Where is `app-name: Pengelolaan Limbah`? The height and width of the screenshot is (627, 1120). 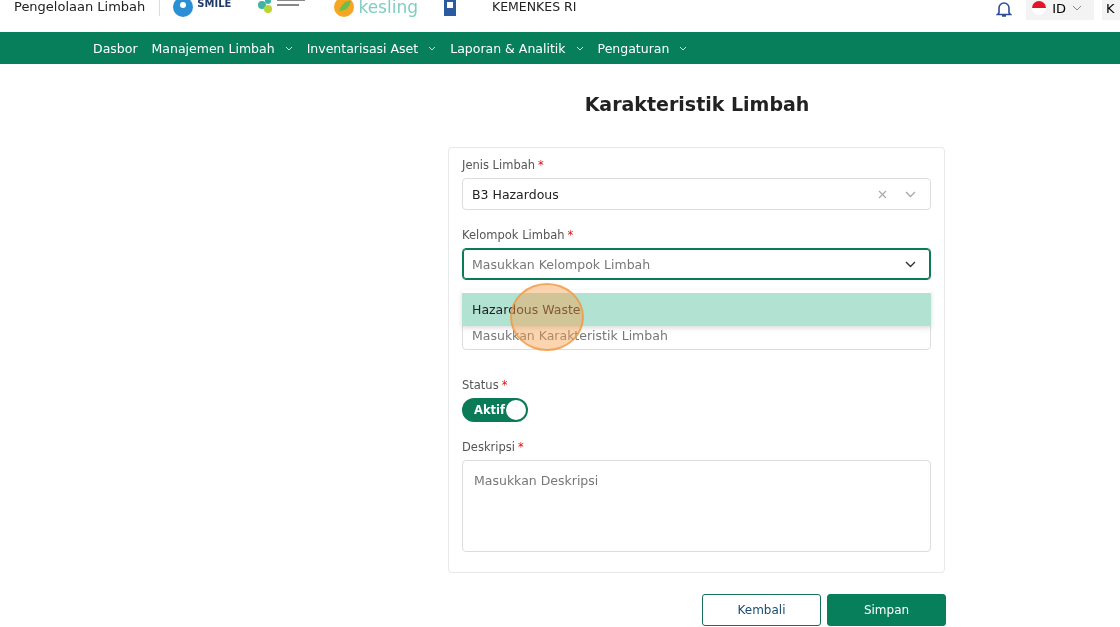 app-name: Pengelolaan Limbah is located at coordinates (80, 8).